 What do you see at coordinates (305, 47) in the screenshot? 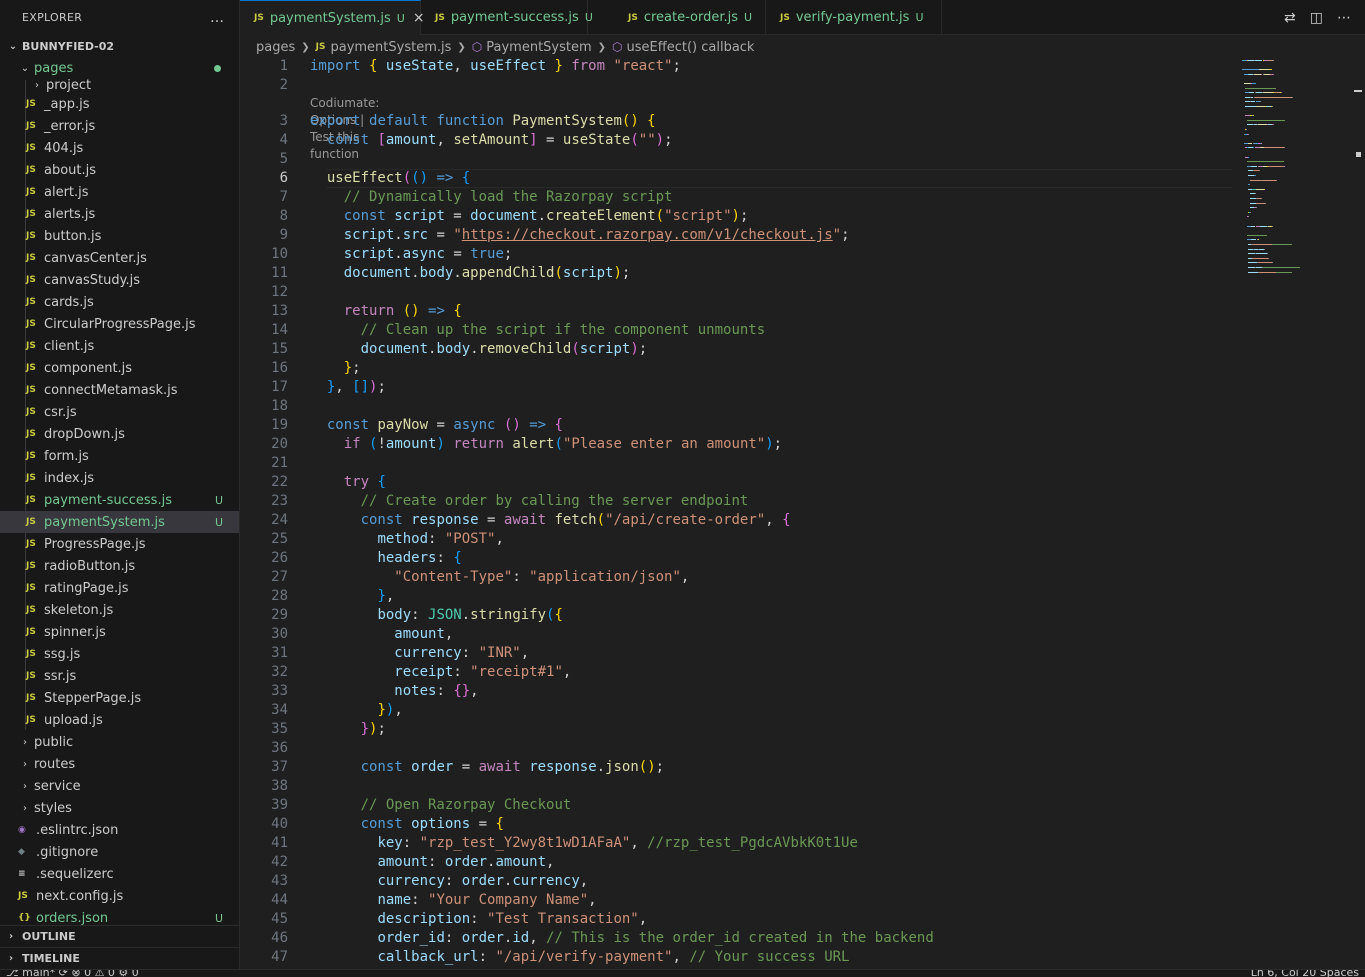
I see `chevron-right-icon: ❯` at bounding box center [305, 47].